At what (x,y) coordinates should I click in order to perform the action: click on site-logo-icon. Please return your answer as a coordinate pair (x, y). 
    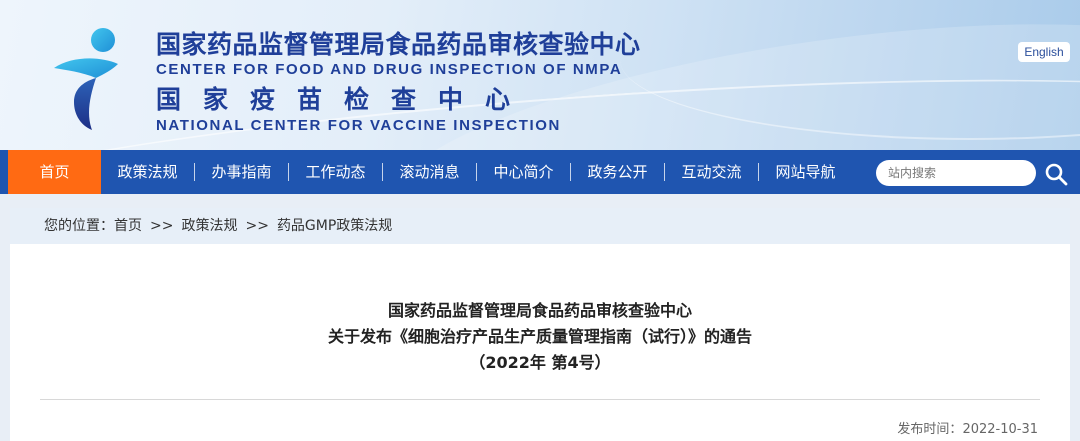
    Looking at the image, I should click on (88, 79).